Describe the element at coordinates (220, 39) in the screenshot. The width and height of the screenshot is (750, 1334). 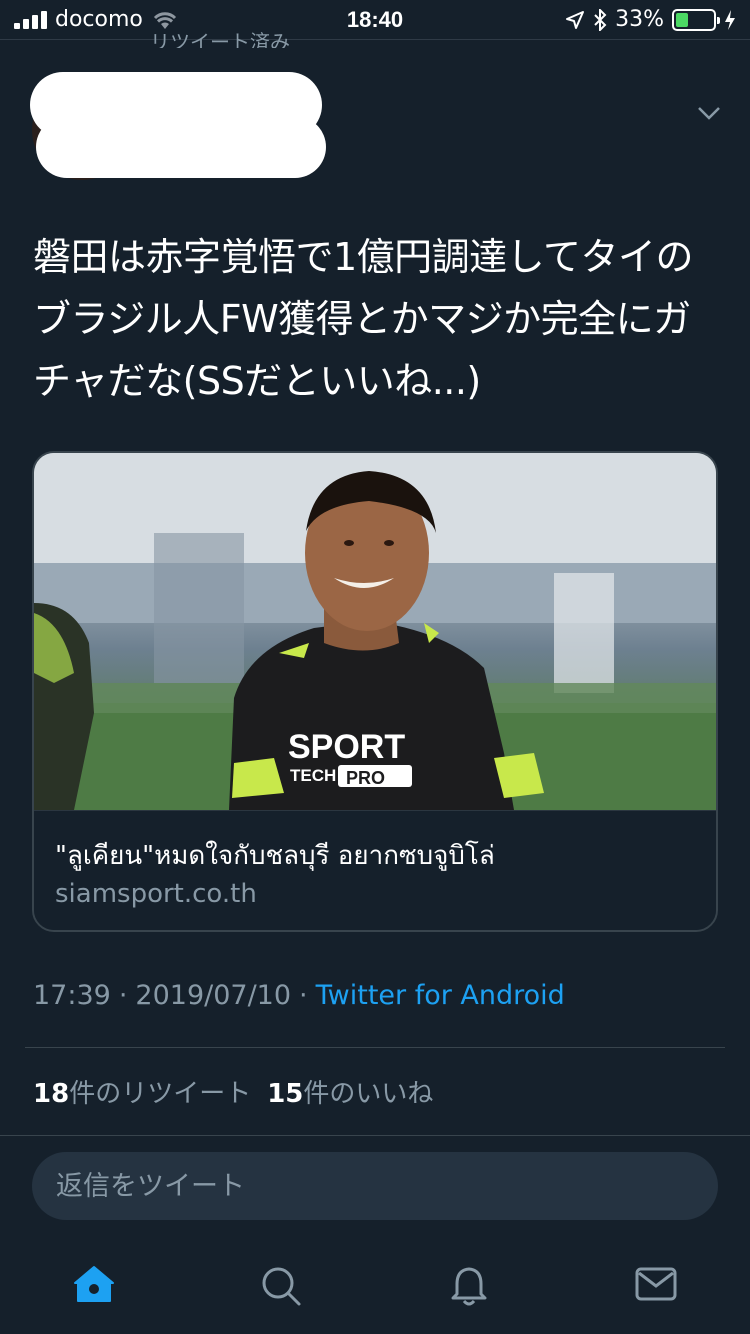
I see `retweet-banner: リツイート済み` at that location.